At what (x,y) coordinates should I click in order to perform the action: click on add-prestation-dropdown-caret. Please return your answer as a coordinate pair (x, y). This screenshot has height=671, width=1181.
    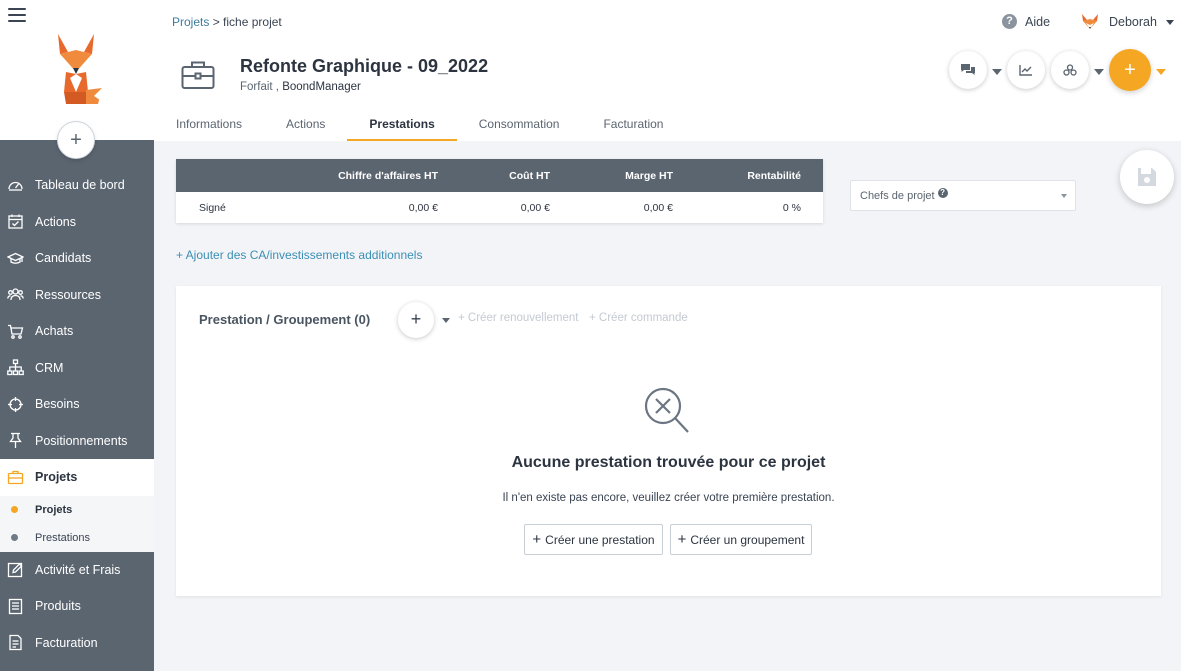
    Looking at the image, I should click on (446, 320).